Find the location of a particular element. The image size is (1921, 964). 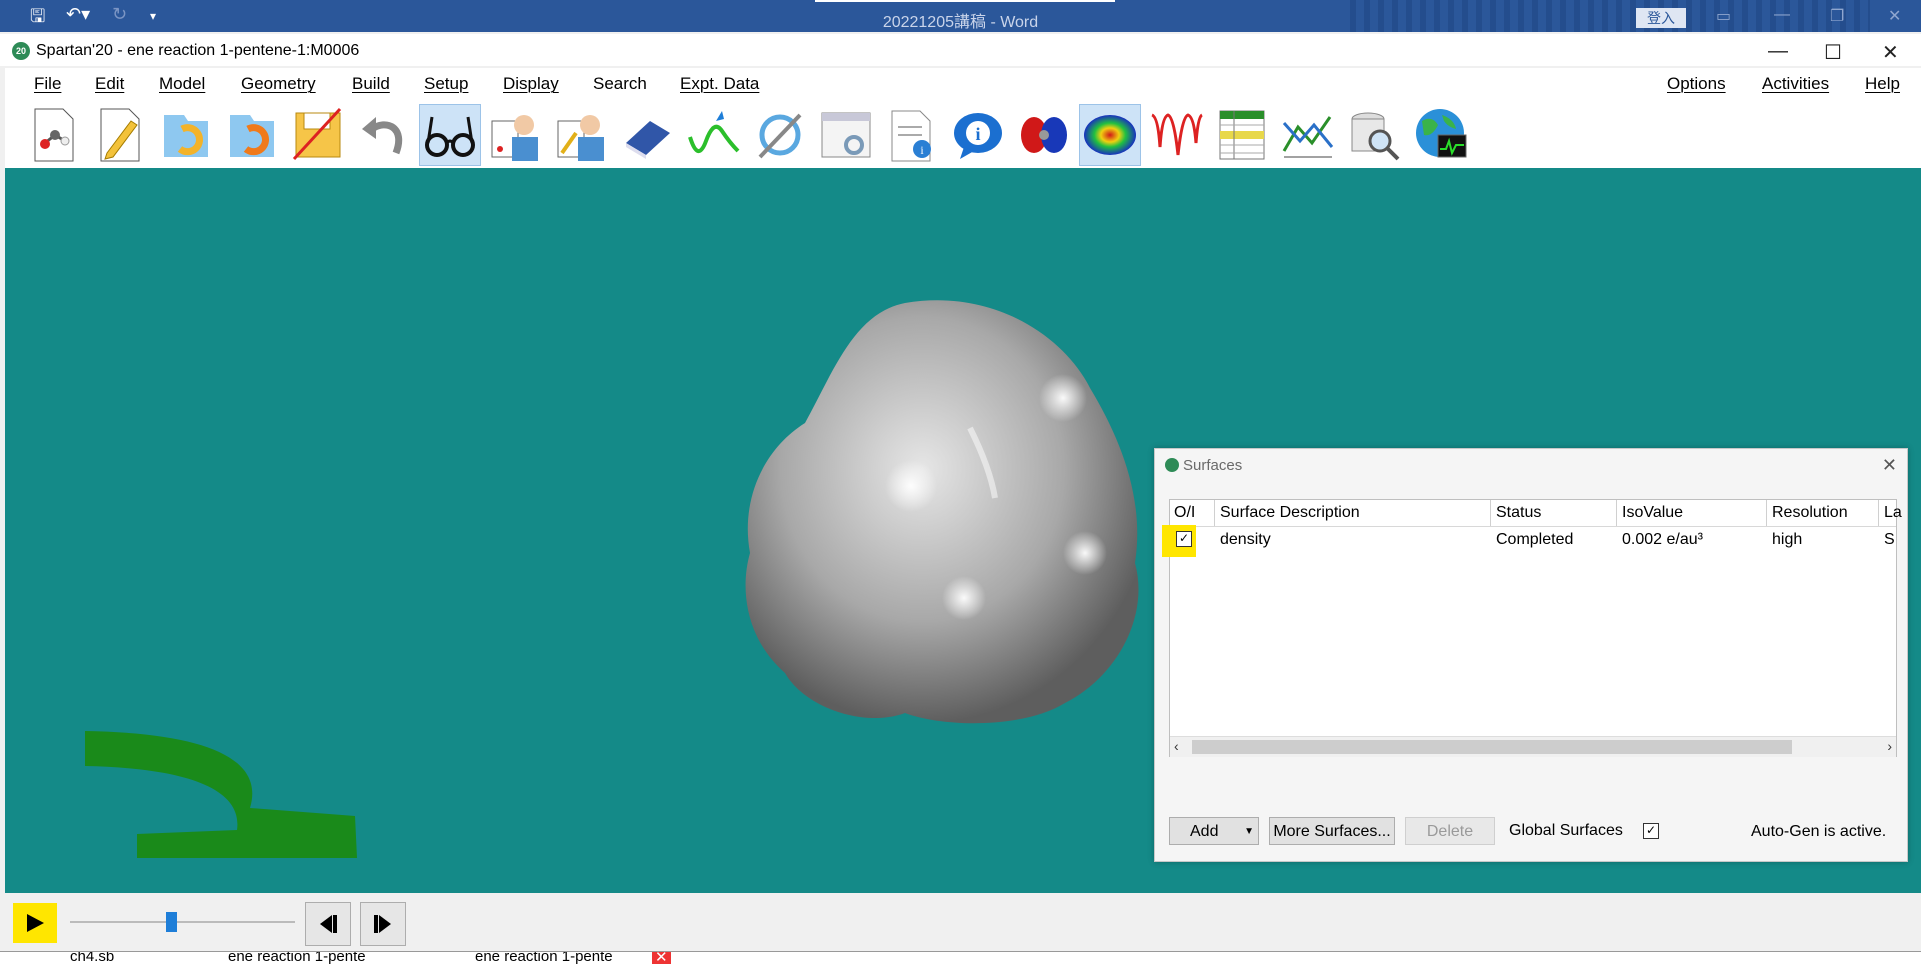

tab-ene-reaction-2: ene reaction 1-pente is located at coordinates (544, 958).